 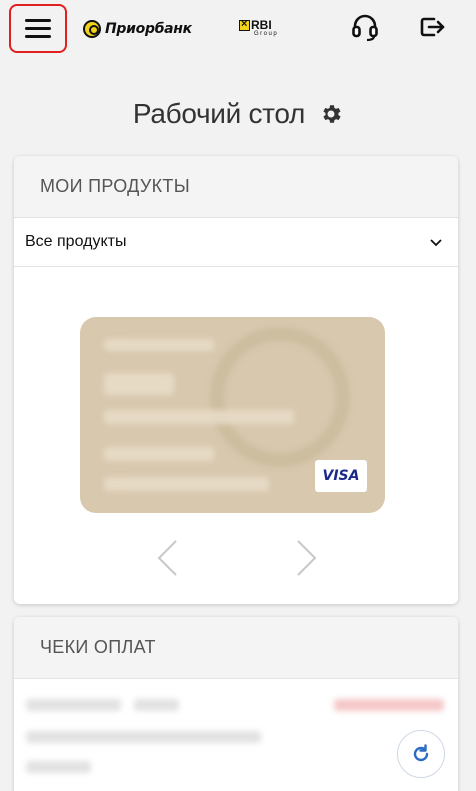 I want to click on receipt-blurred-description, so click(x=143, y=737).